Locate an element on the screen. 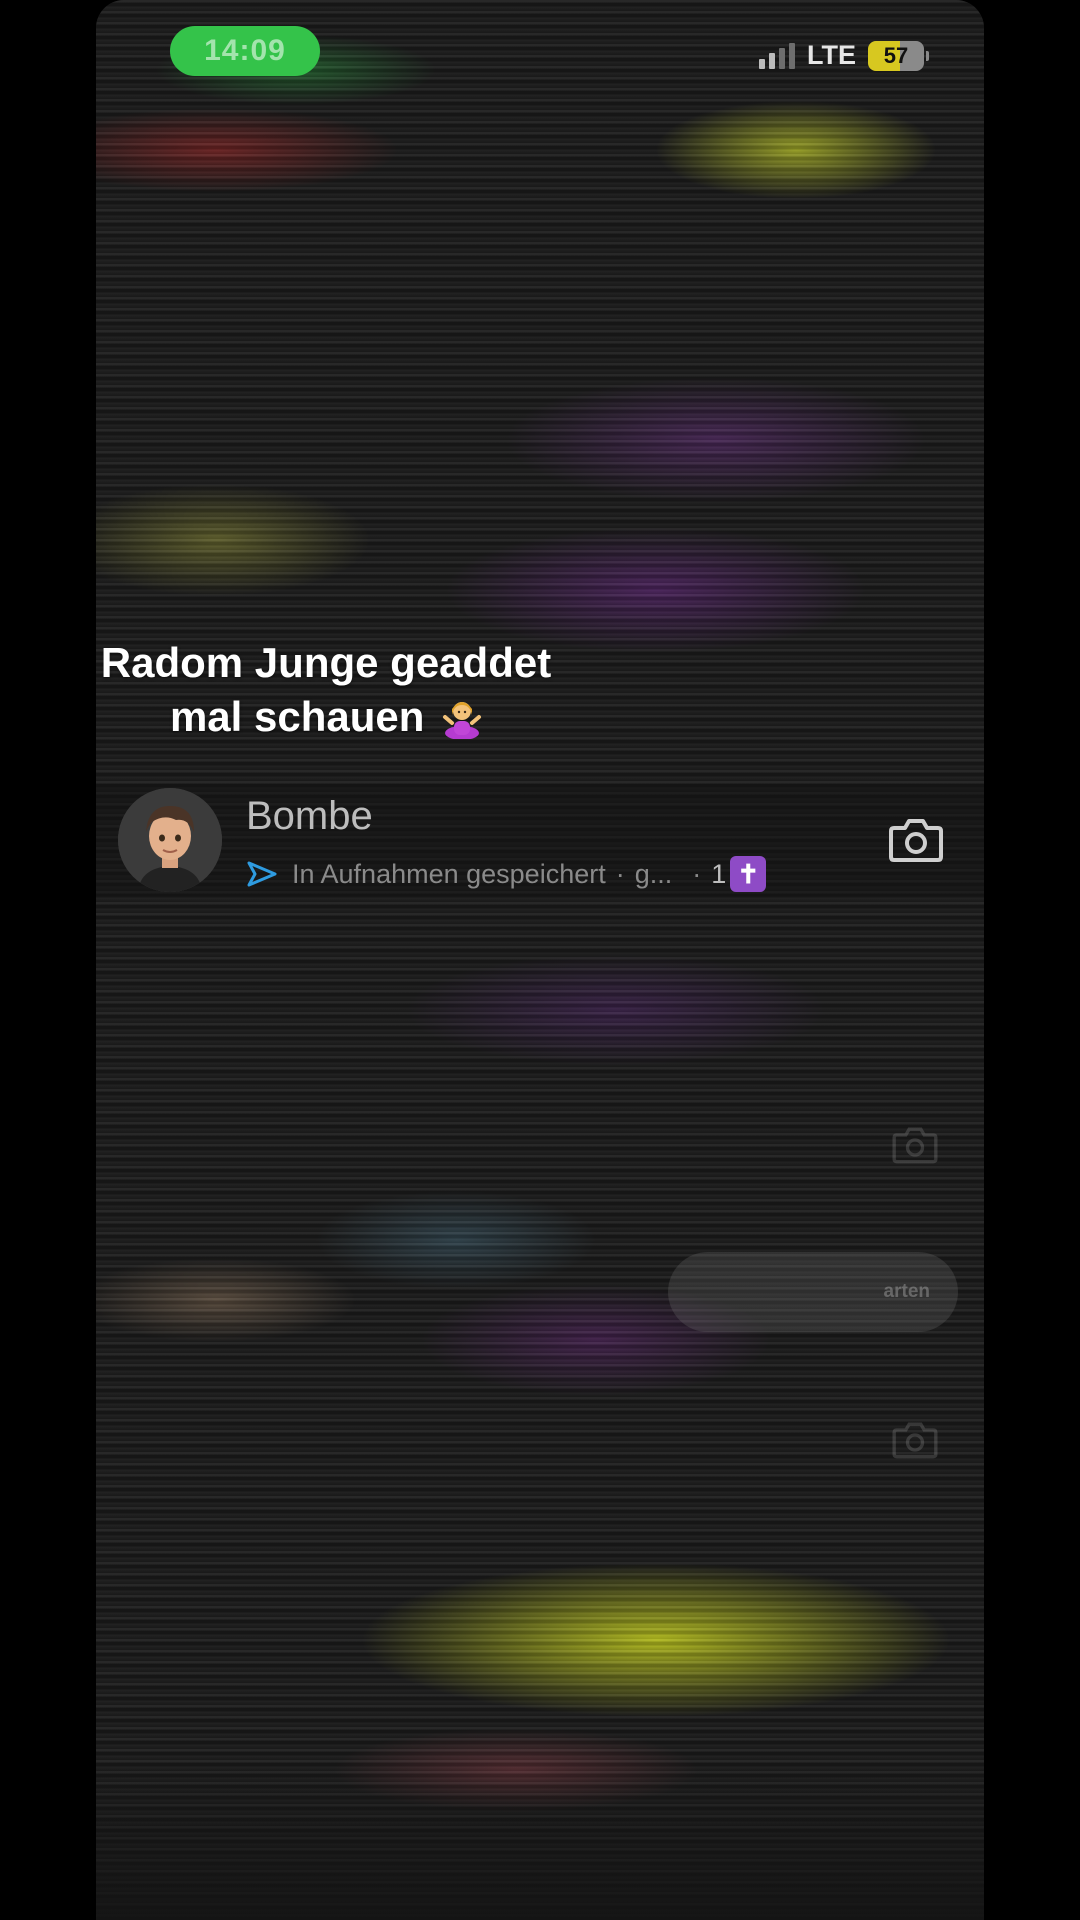  battery-icon: 57 is located at coordinates (898, 55).